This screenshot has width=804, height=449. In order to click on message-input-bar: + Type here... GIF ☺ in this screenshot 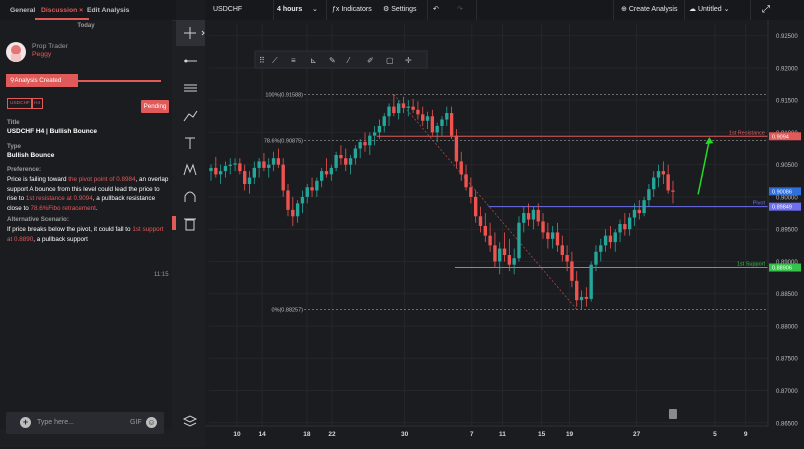, I will do `click(85, 423)`.